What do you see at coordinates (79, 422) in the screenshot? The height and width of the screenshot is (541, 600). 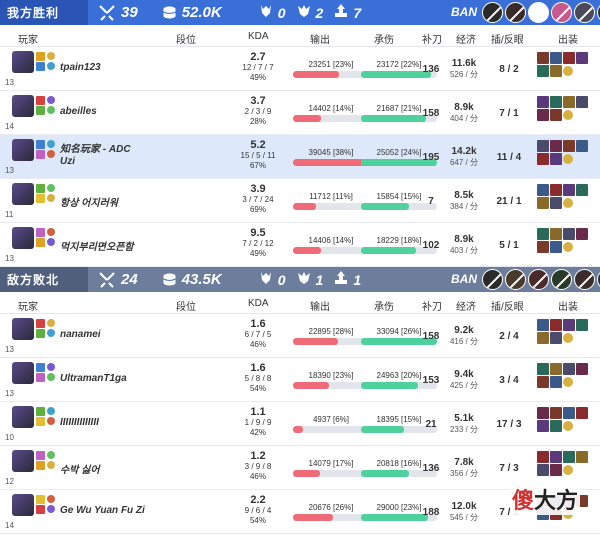 I see `player-name: IIIIIIIIIIIIII` at bounding box center [79, 422].